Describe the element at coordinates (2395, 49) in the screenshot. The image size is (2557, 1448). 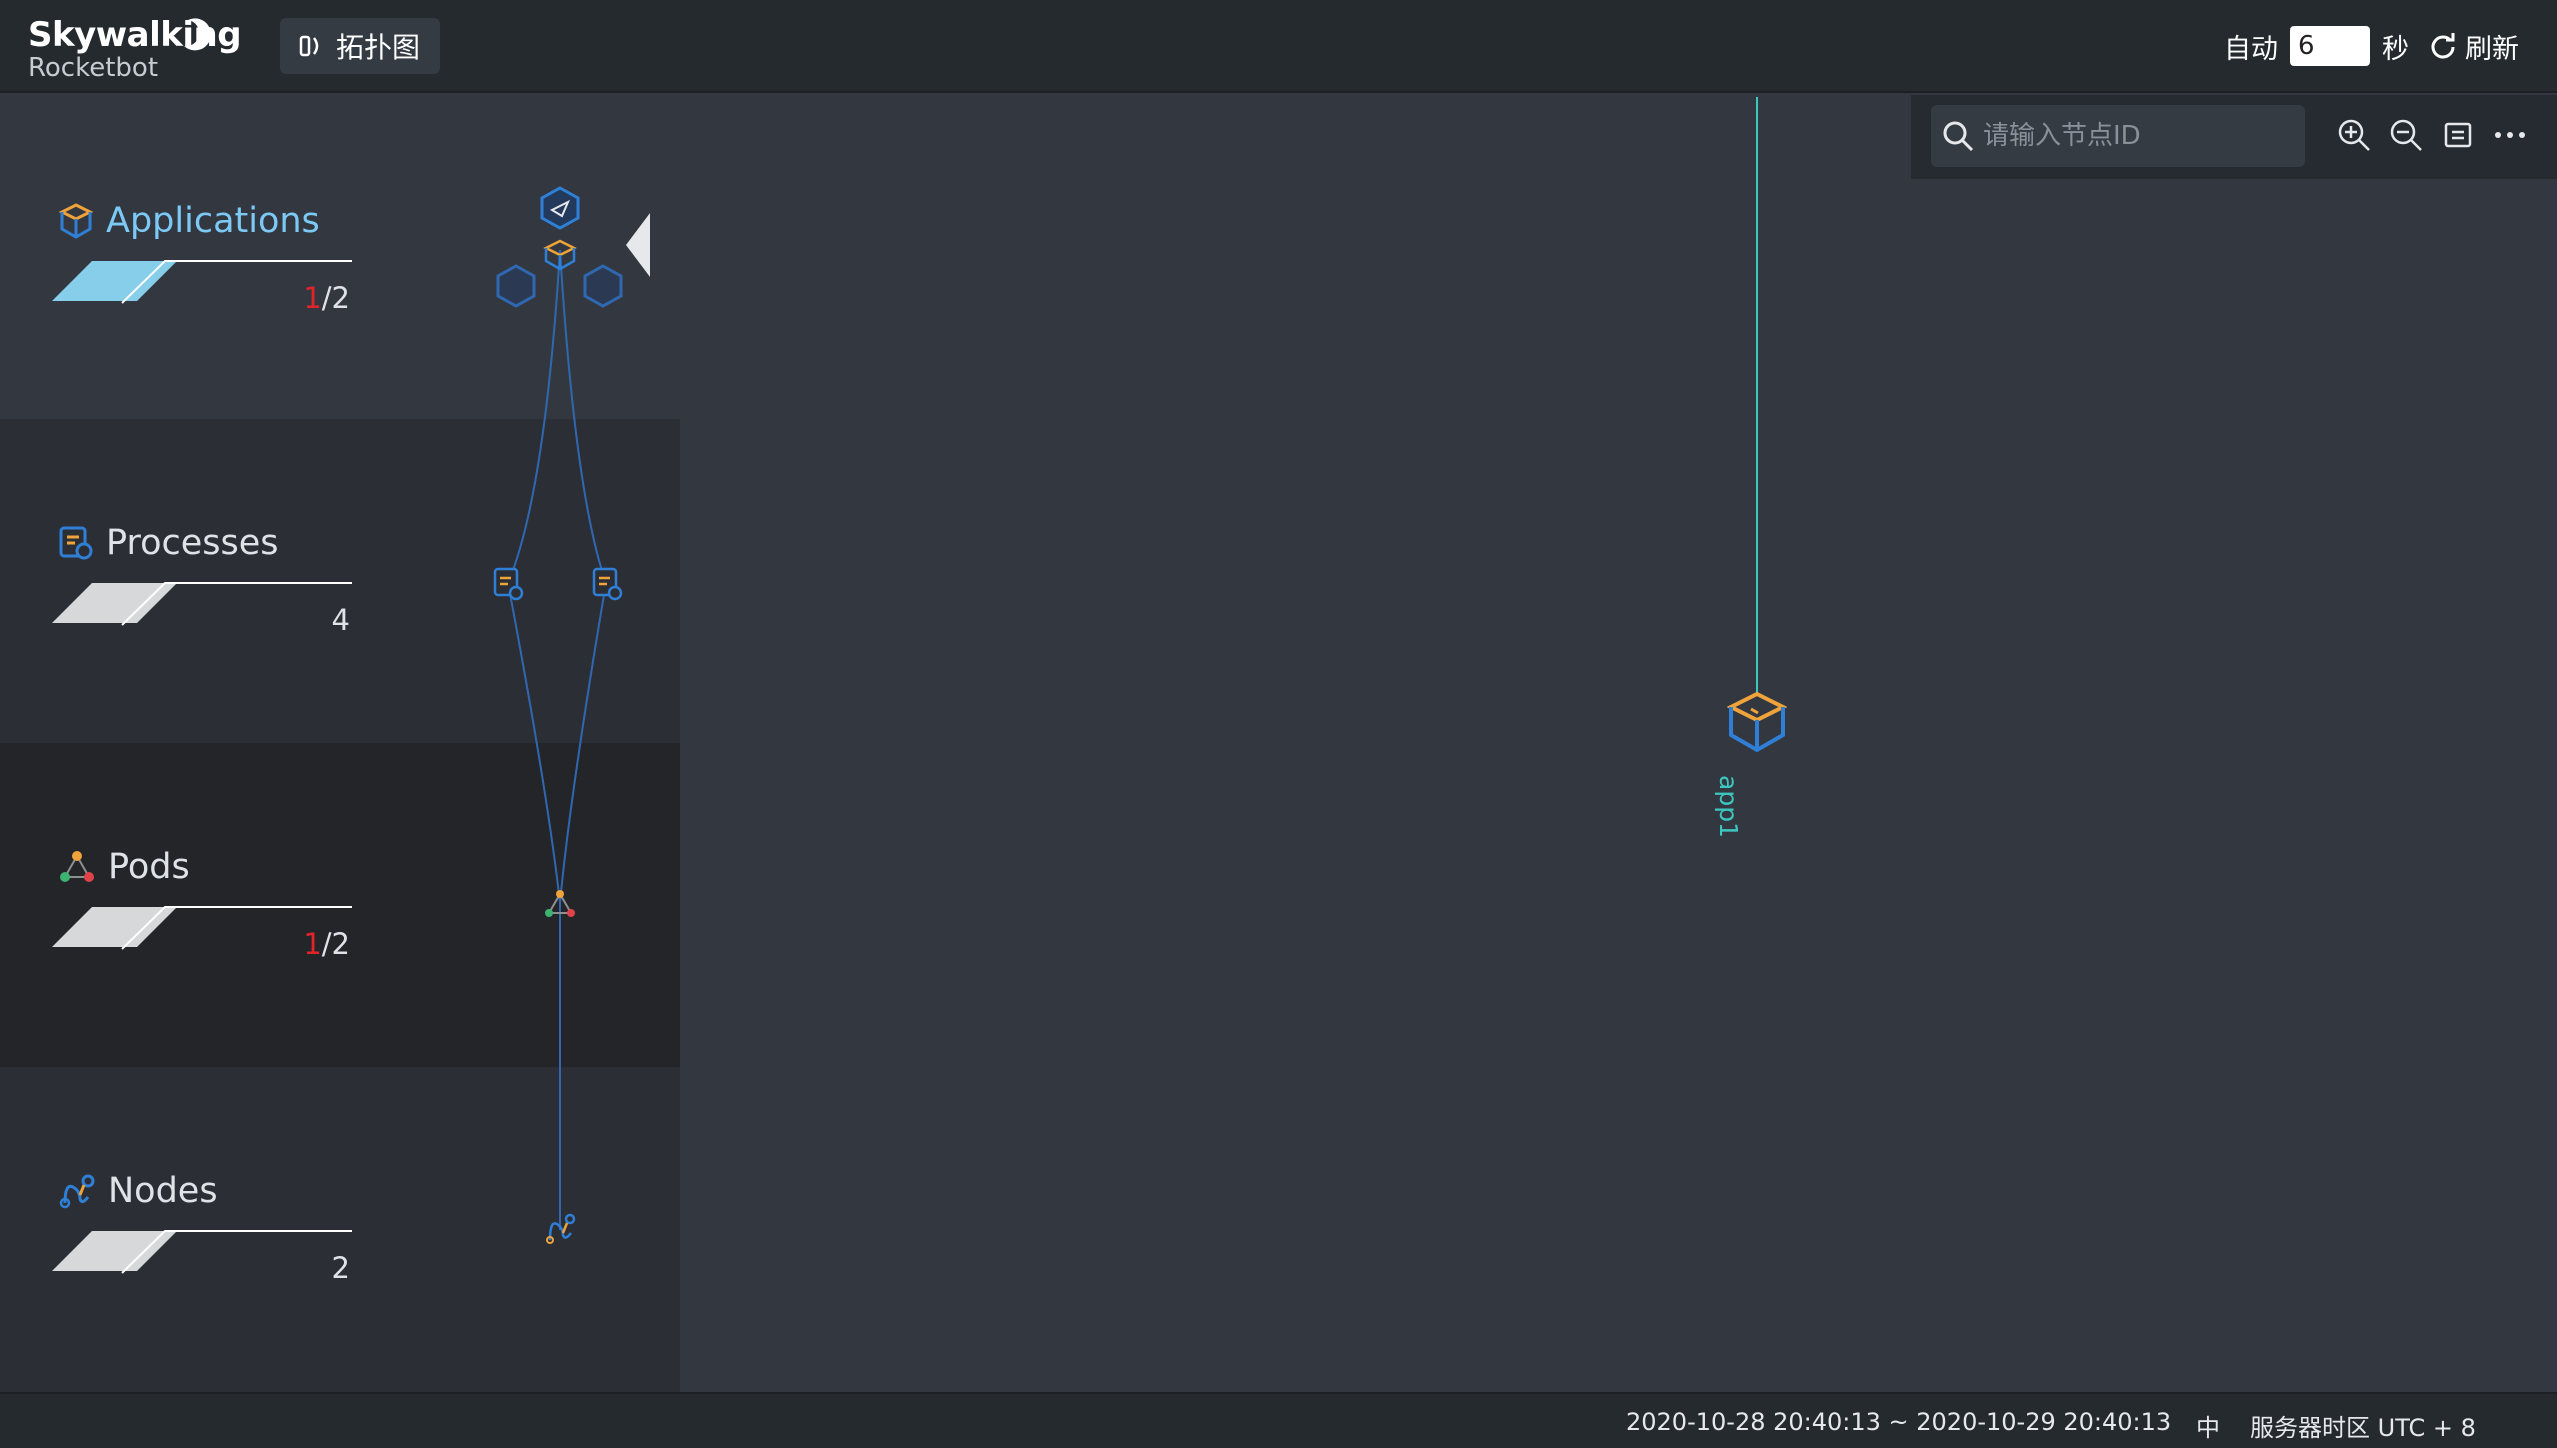
I see `interval-unit: 秒` at that location.